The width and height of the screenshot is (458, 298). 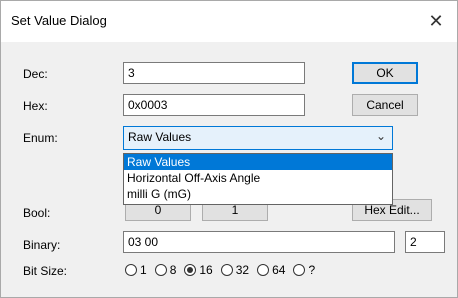 What do you see at coordinates (271, 270) in the screenshot?
I see `bitsize-radio-64: 64` at bounding box center [271, 270].